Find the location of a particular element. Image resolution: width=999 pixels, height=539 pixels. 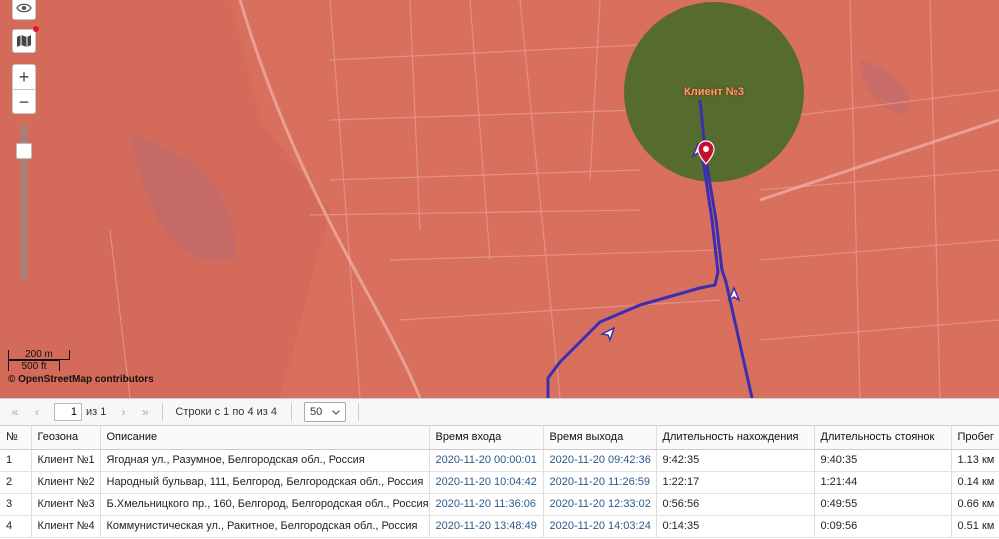

cell-number: 4 is located at coordinates (16, 526).